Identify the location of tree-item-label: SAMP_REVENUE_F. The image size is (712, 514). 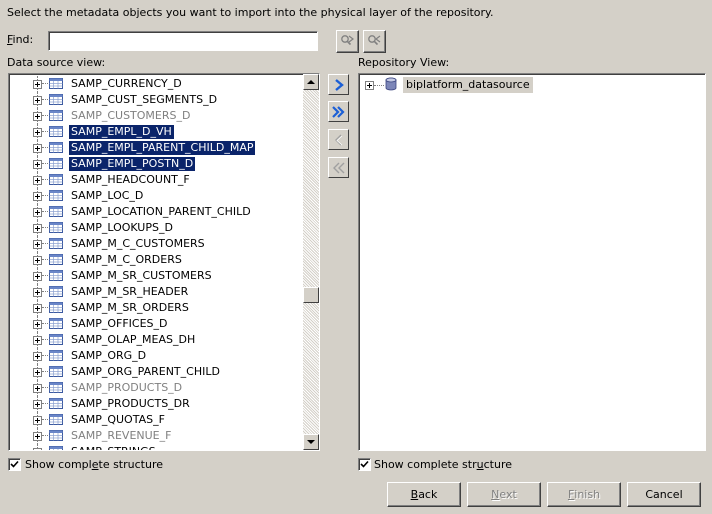
(121, 435).